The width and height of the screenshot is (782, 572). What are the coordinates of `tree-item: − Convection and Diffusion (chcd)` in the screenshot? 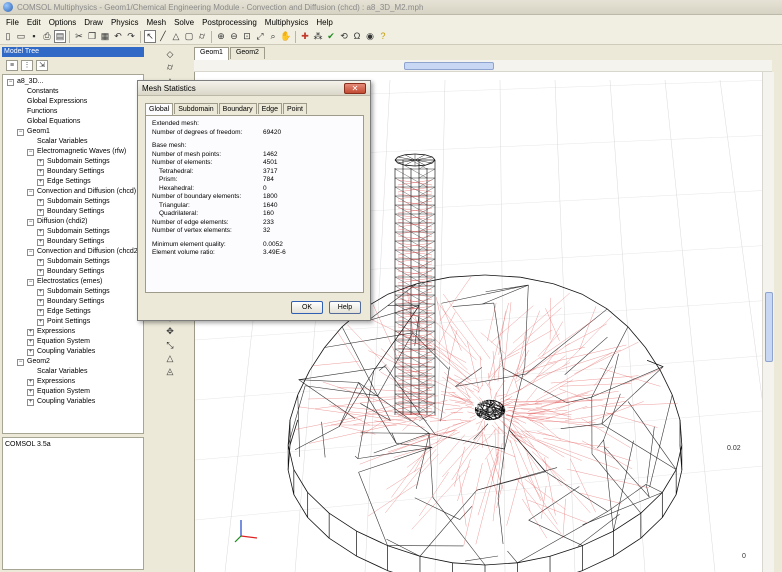 It's located at (73, 192).